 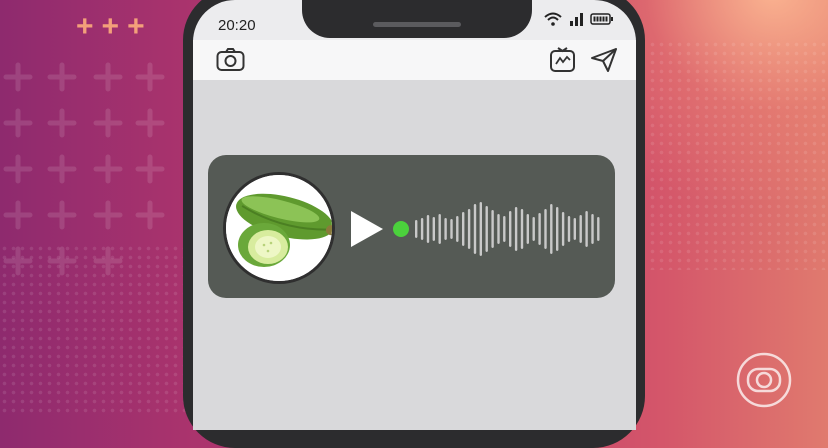 I want to click on playback-position-indicator, so click(x=401, y=229).